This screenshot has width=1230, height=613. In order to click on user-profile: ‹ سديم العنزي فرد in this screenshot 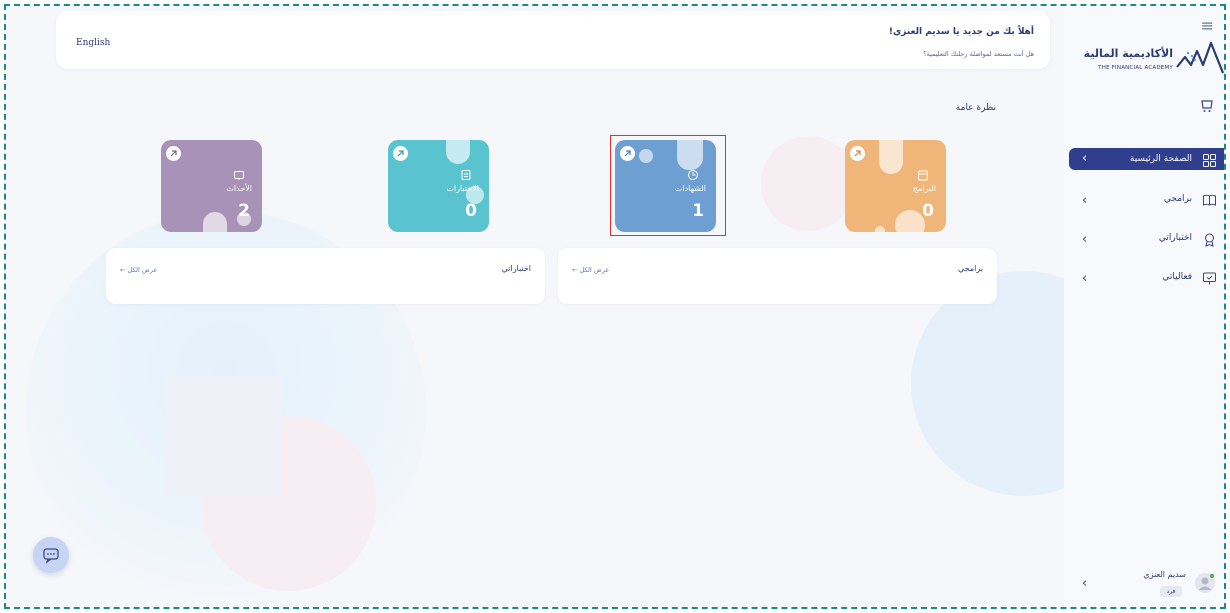, I will do `click(1144, 584)`.